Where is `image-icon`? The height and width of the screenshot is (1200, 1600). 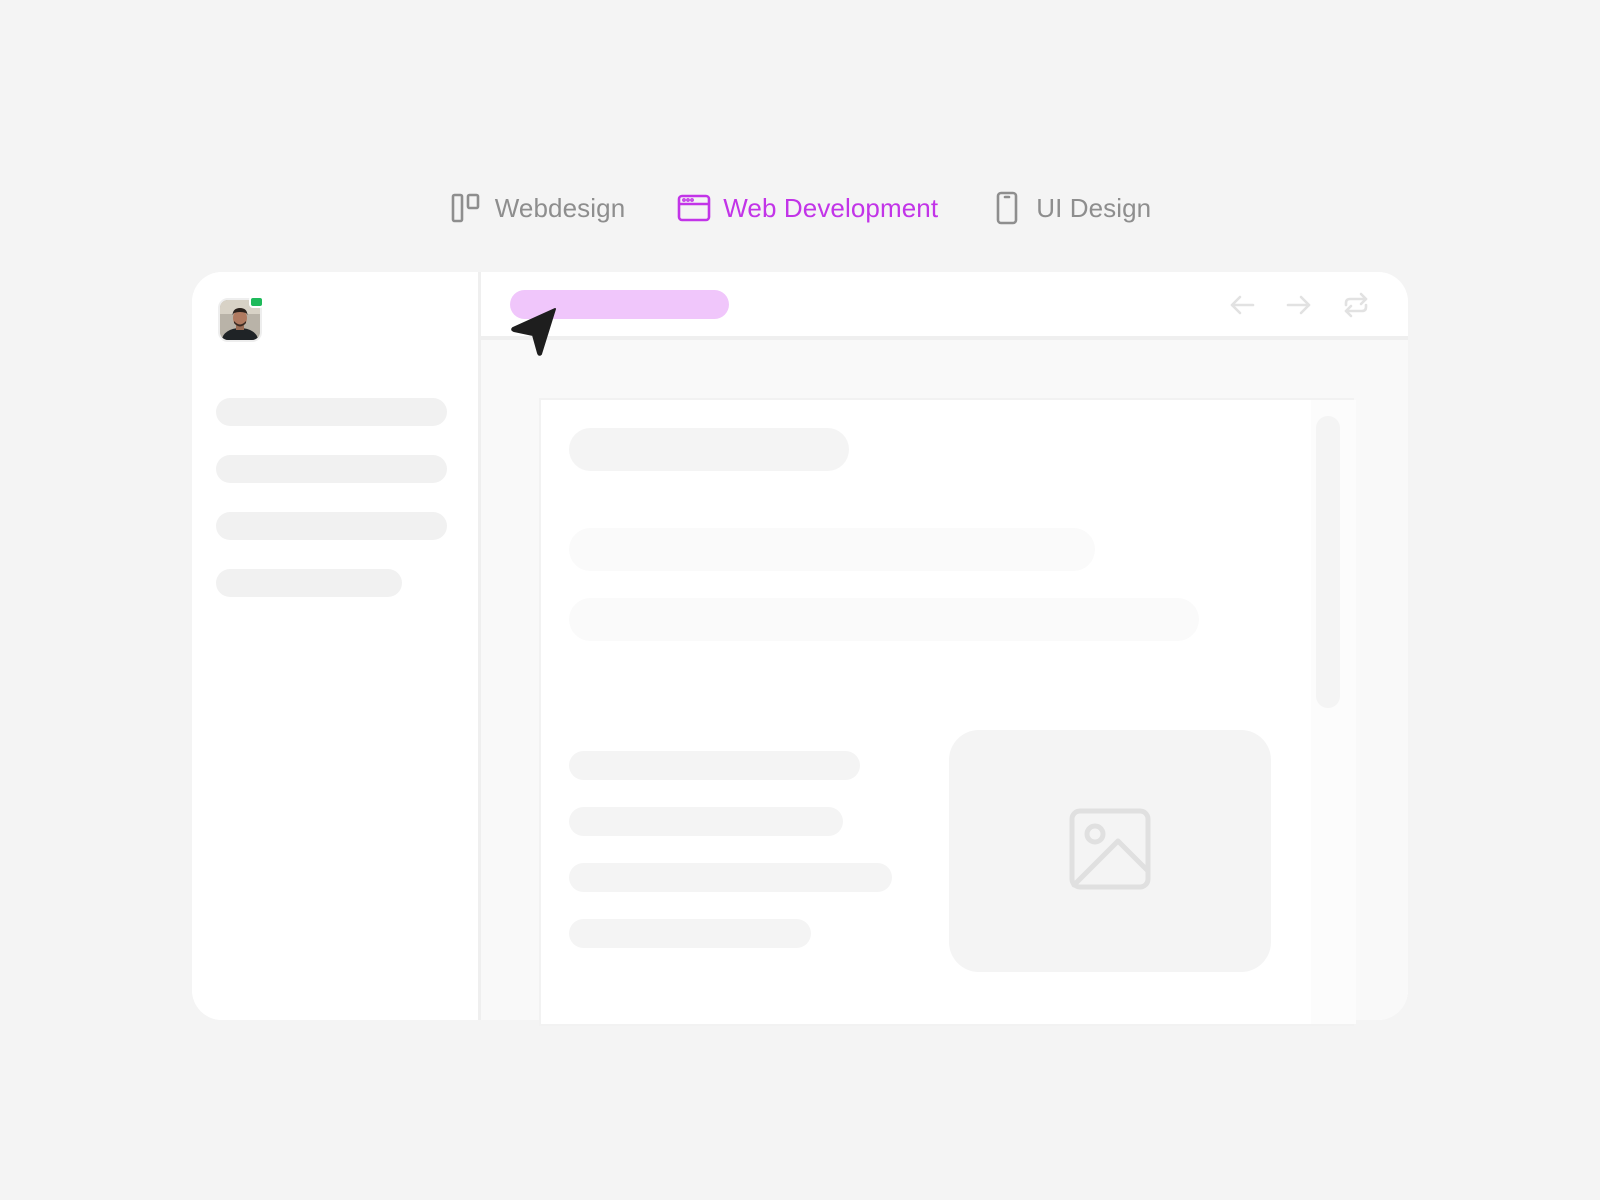
image-icon is located at coordinates (1110, 851).